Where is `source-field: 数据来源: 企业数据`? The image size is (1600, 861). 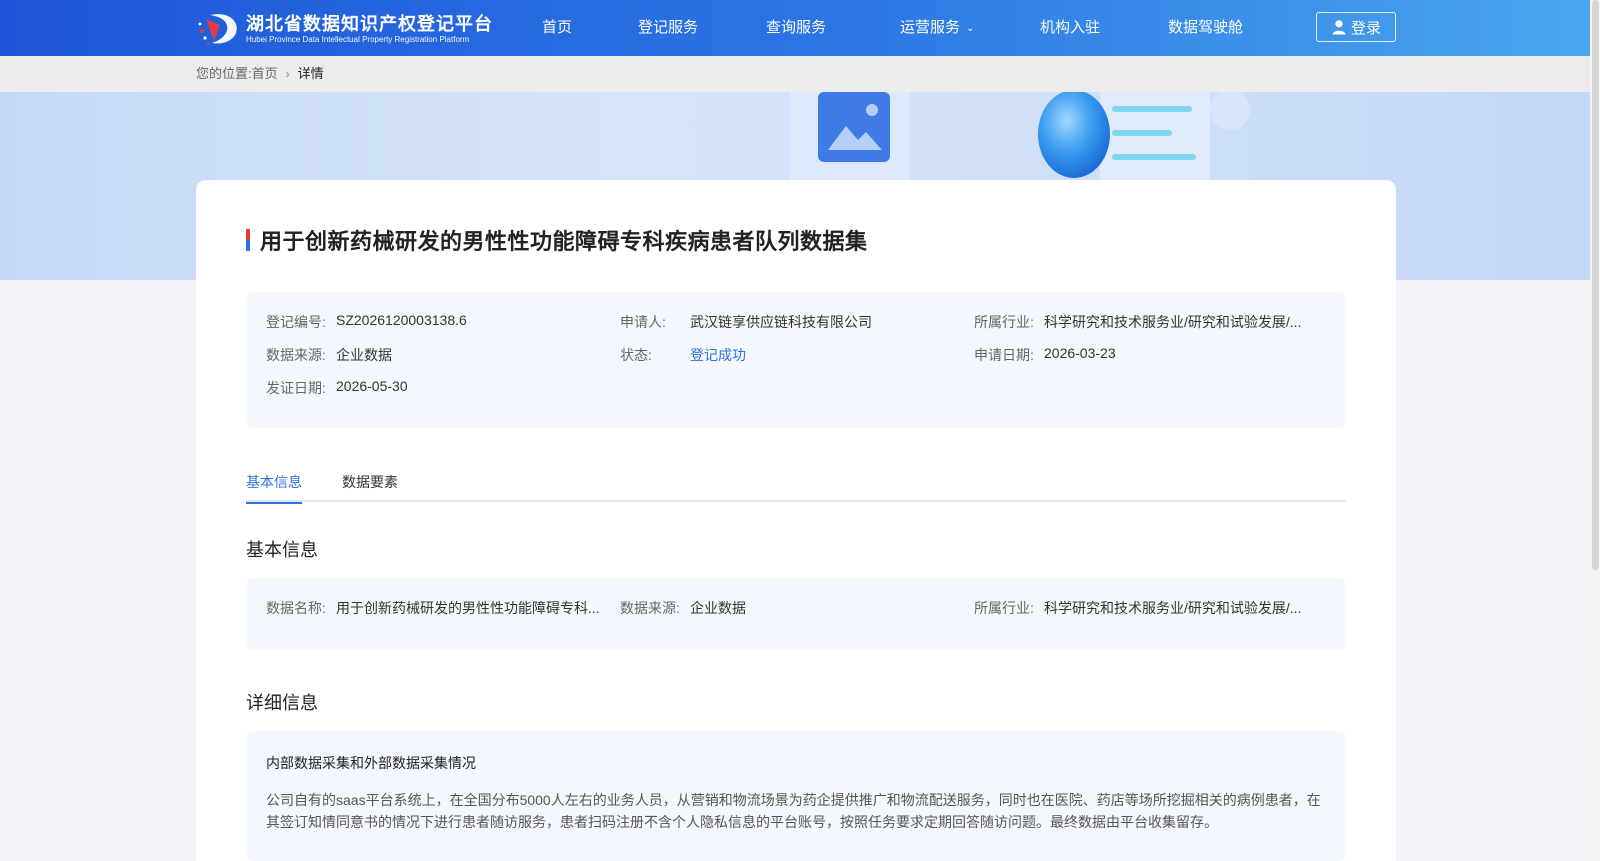
source-field: 数据来源: 企业数据 is located at coordinates (329, 355).